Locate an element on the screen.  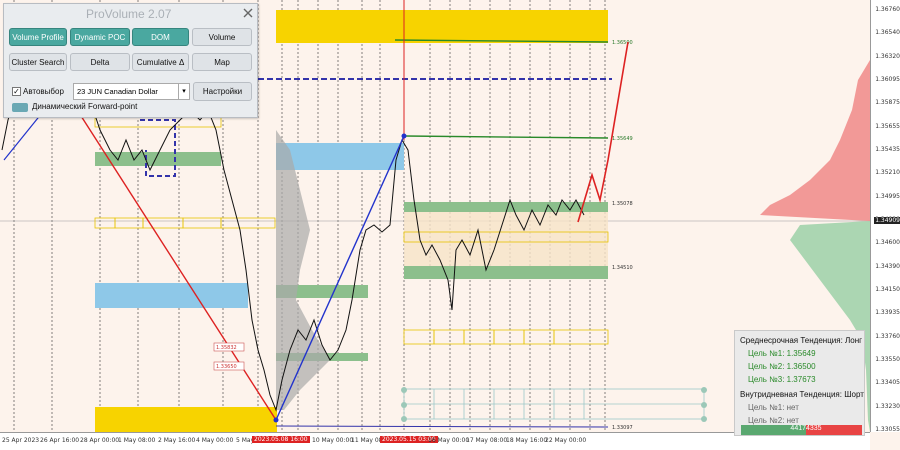
time-tick: 22 May 00:00 is located at coordinates (566, 440).